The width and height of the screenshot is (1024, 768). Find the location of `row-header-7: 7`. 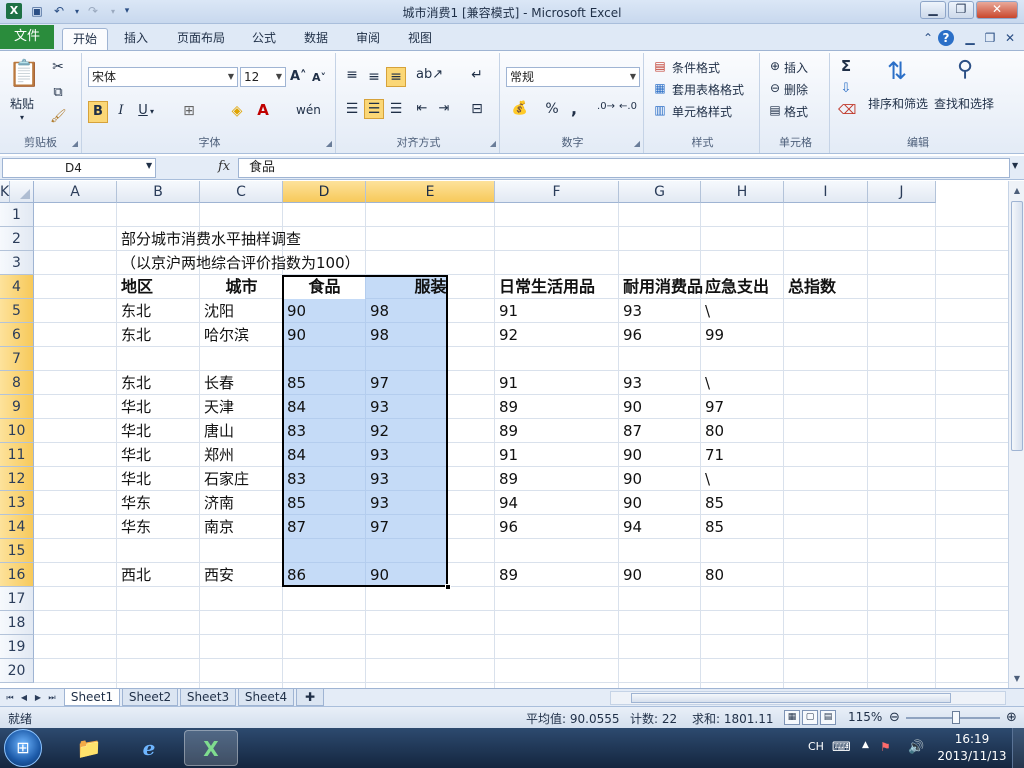

row-header-7: 7 is located at coordinates (17, 359).